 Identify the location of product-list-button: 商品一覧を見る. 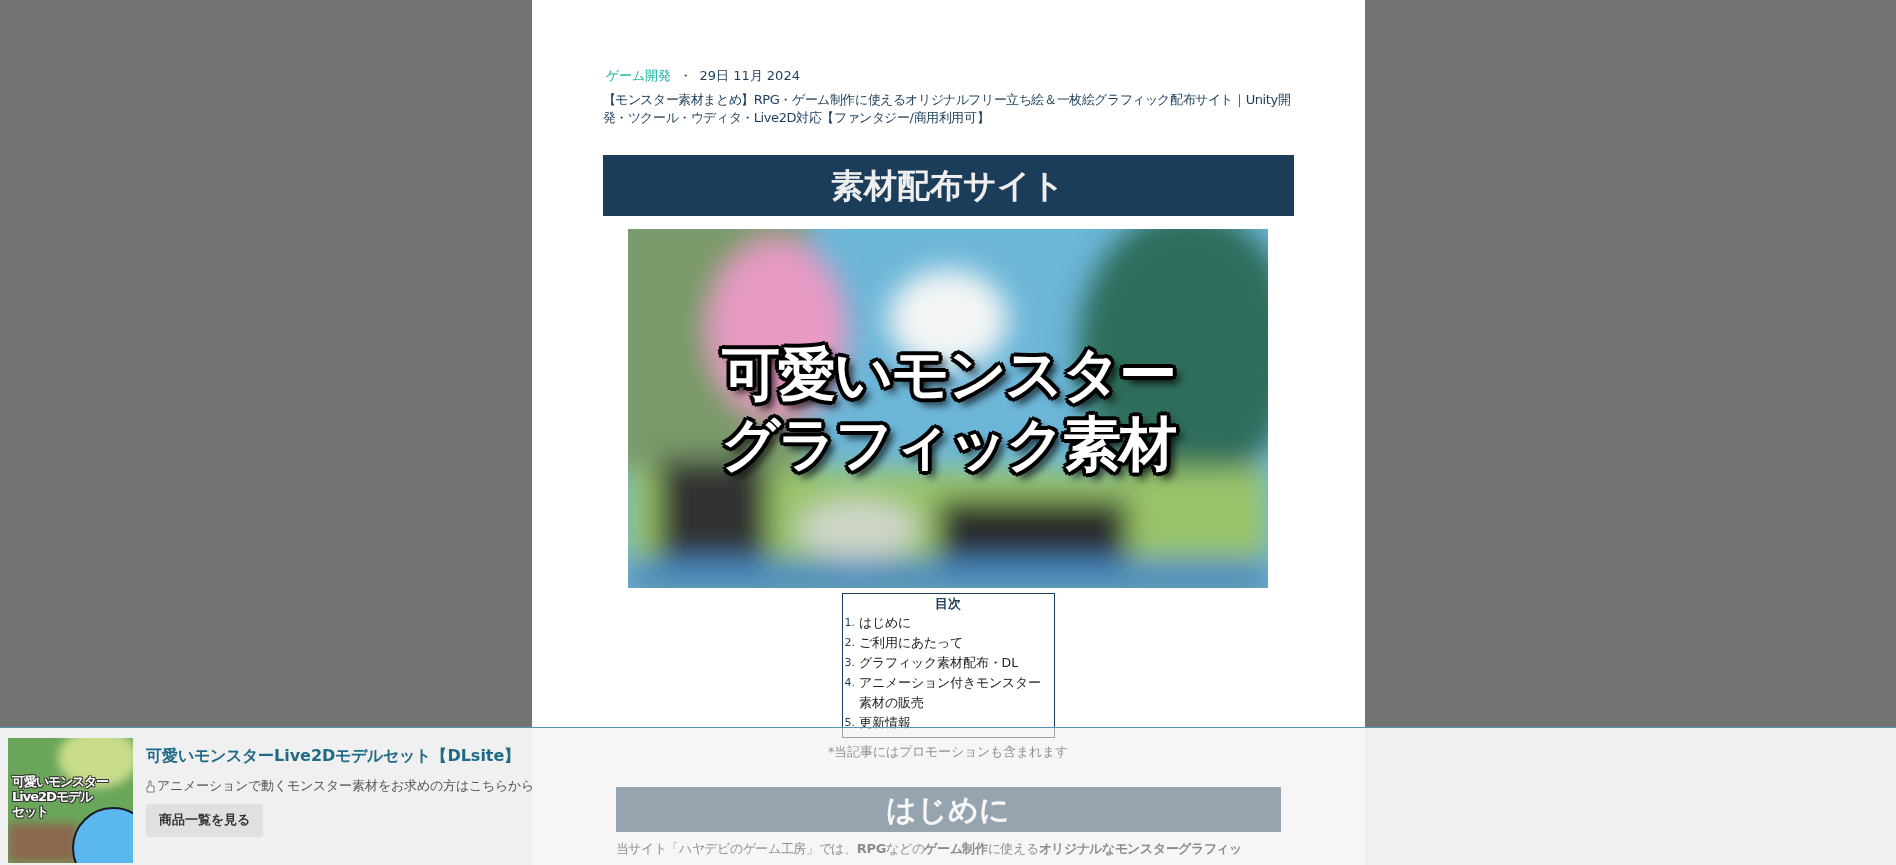
(204, 820).